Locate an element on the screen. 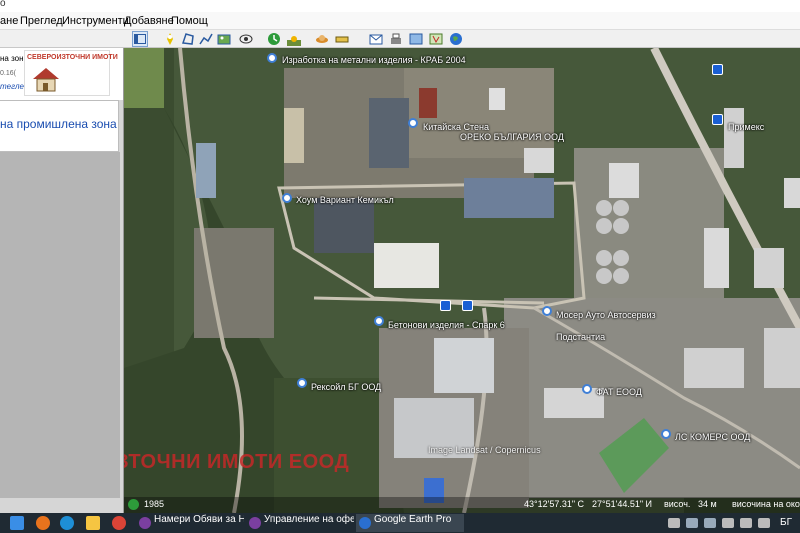 Image resolution: width=800 pixels, height=533 pixels. menu-file: ане is located at coordinates (9, 21).